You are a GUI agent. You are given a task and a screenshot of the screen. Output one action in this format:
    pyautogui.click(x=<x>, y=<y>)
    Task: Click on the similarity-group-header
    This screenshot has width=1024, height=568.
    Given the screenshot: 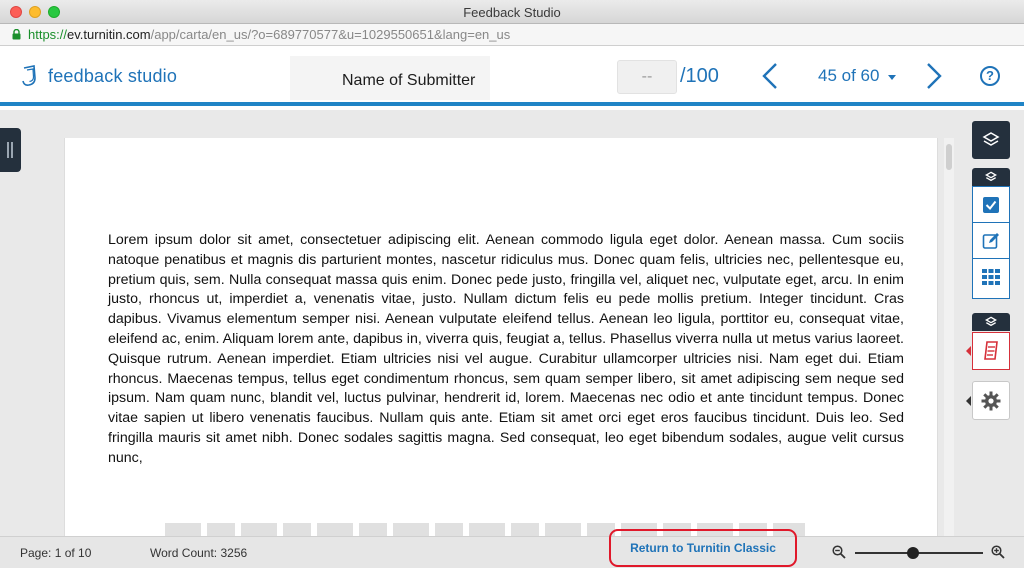 What is the action you would take?
    pyautogui.click(x=991, y=322)
    